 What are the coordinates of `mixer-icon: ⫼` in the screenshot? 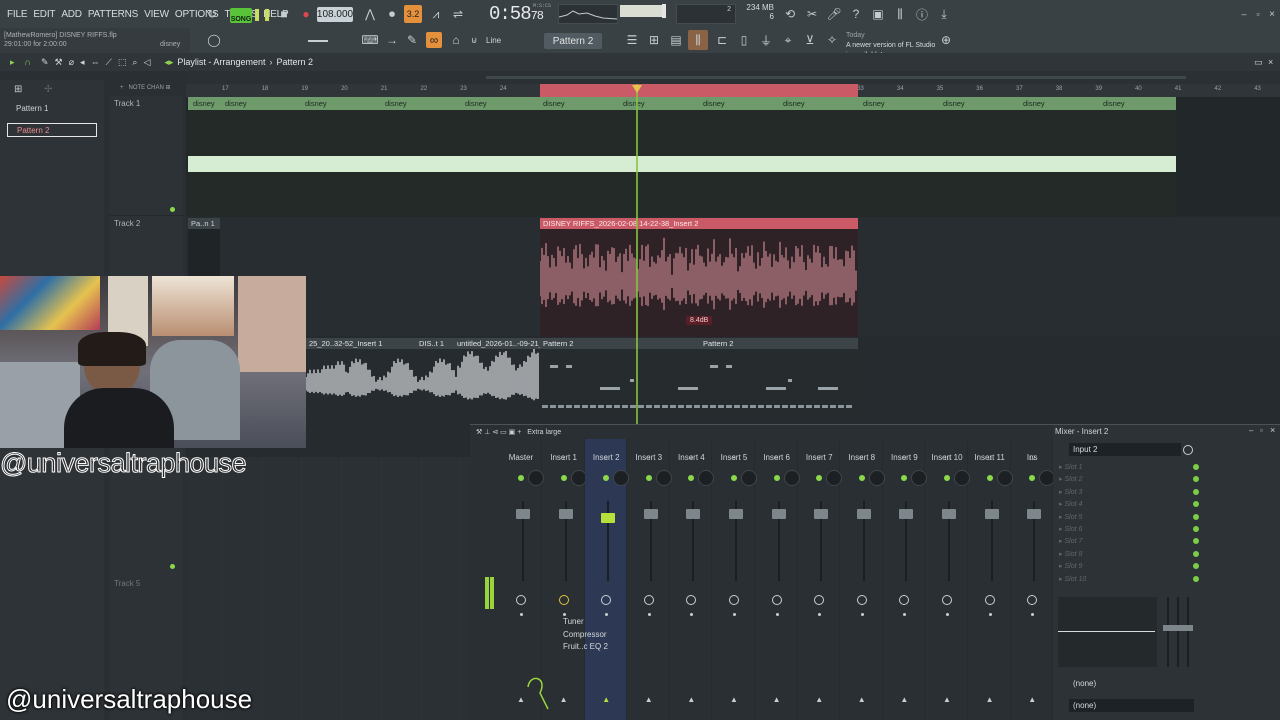 It's located at (900, 14).